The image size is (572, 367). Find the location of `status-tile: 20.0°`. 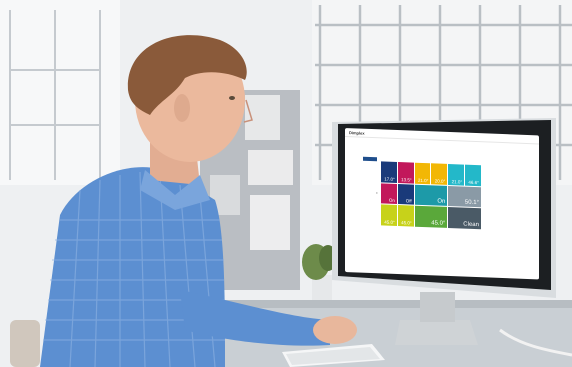

status-tile: 20.0° is located at coordinates (439, 174).